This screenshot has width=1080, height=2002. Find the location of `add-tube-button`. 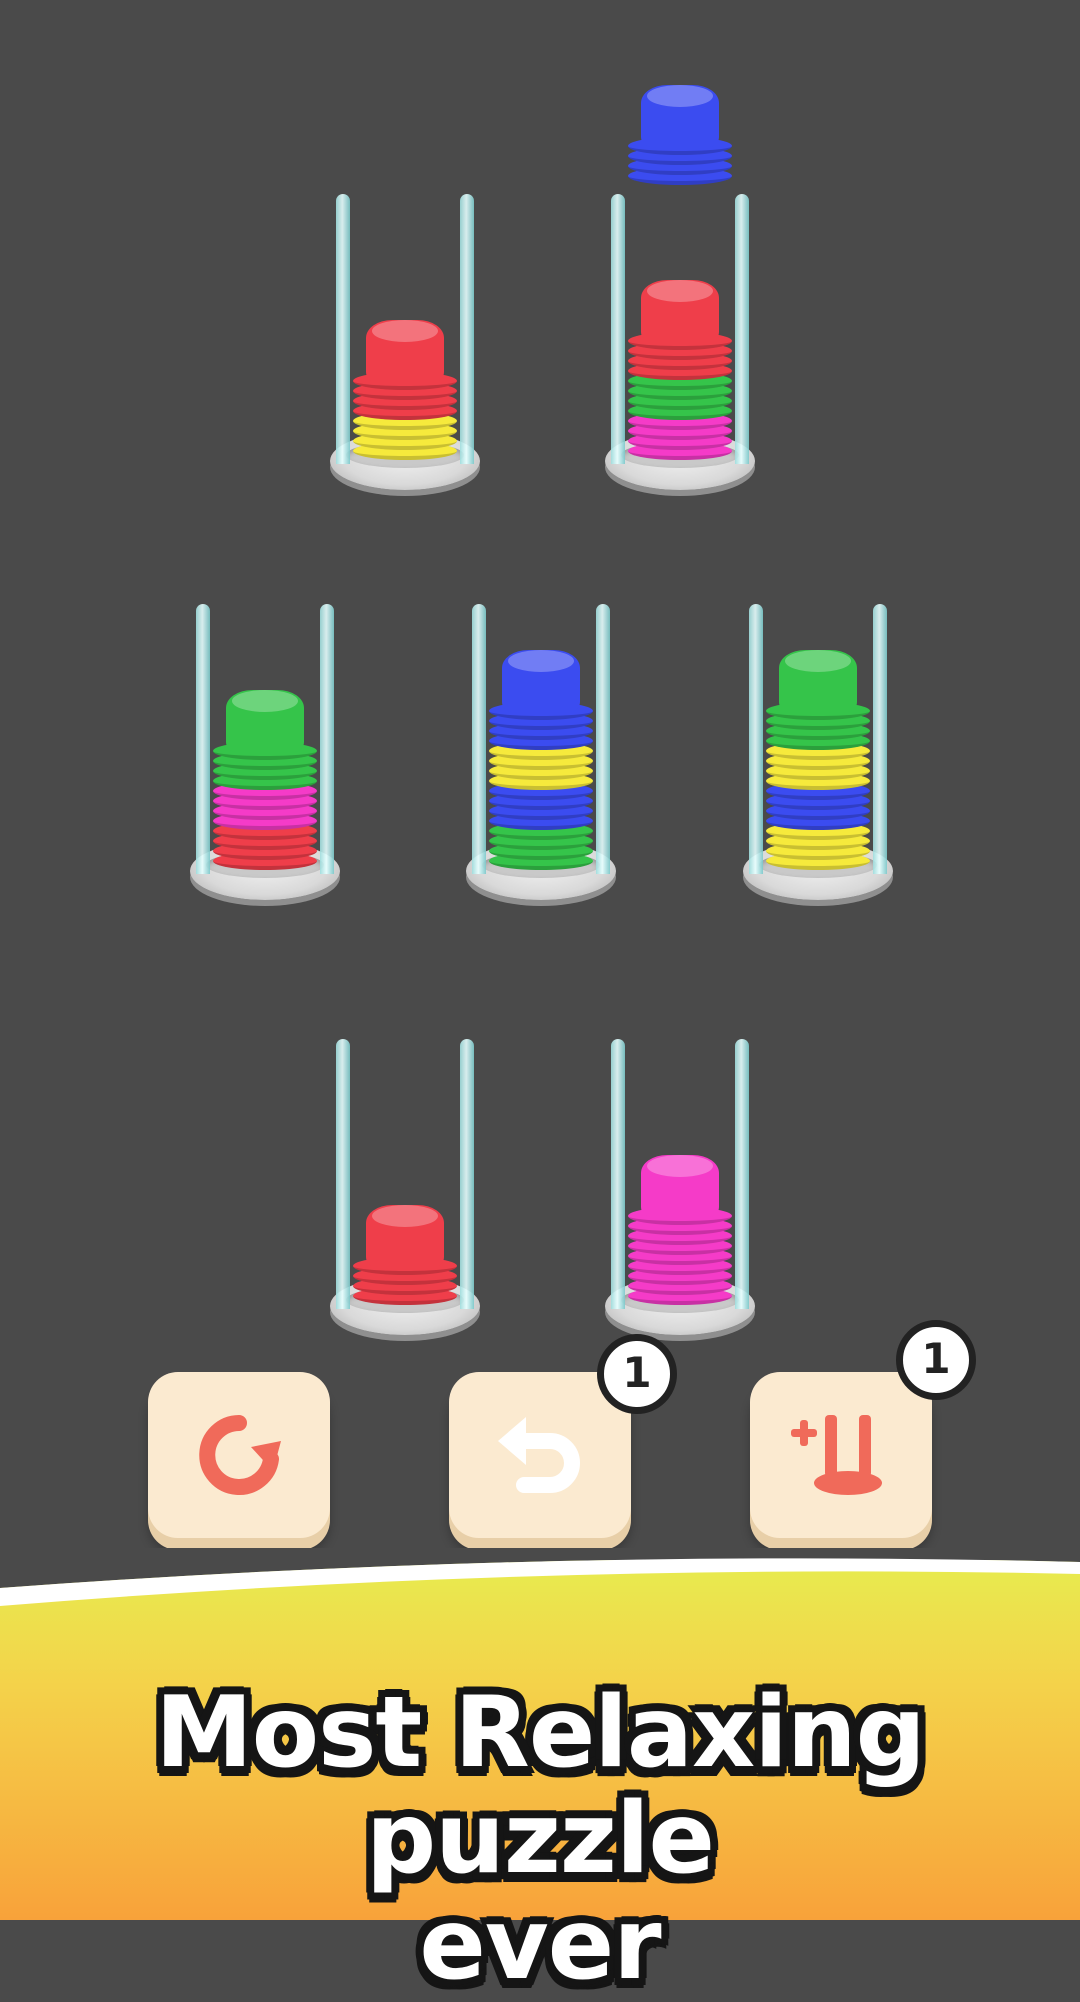

add-tube-button is located at coordinates (841, 1455).